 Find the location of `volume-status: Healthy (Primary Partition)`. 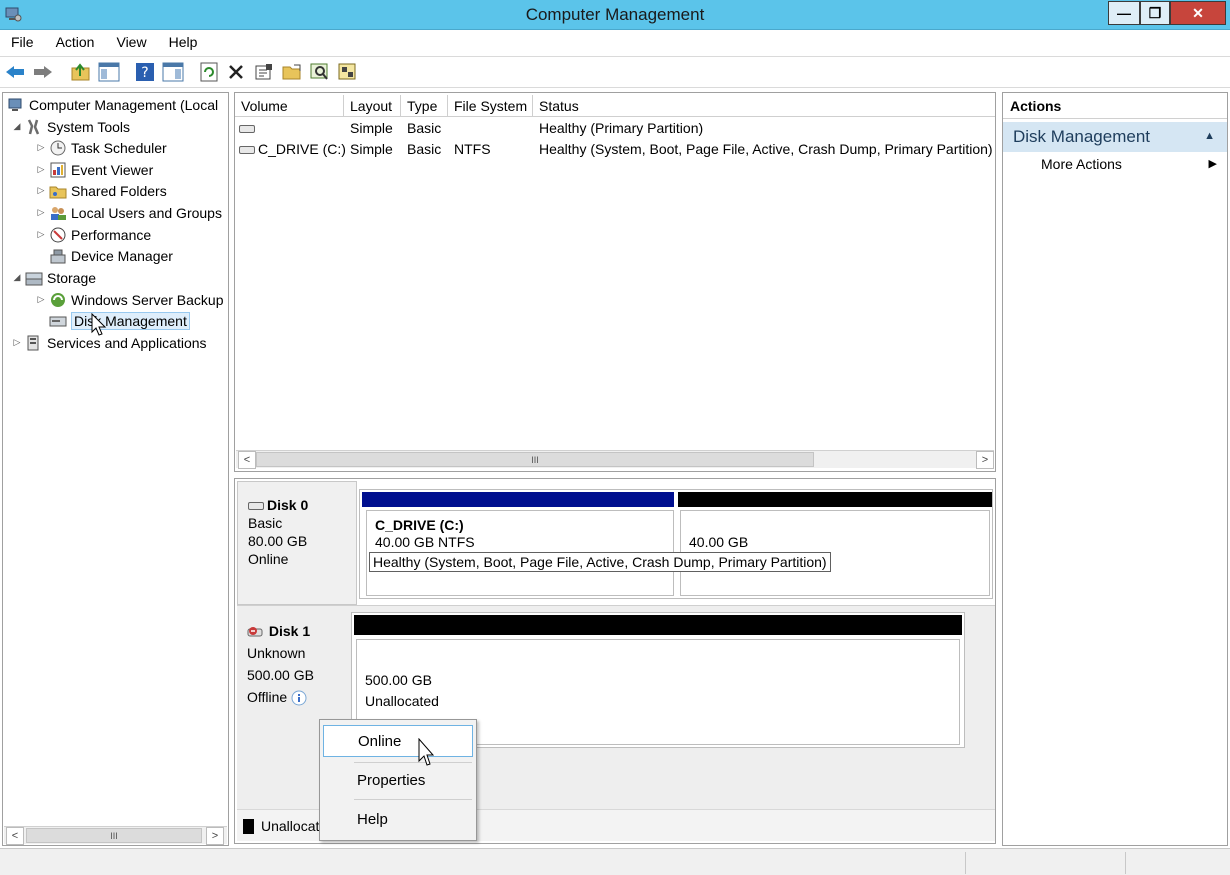

volume-status: Healthy (Primary Partition) is located at coordinates (621, 128).